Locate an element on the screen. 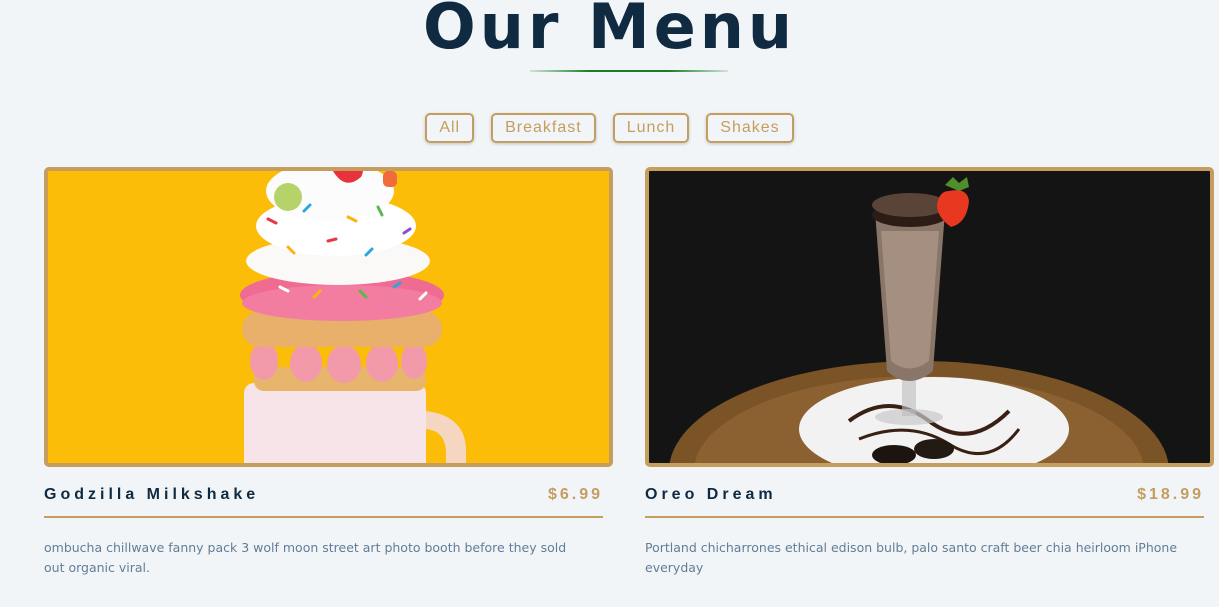  filter-all-button: All is located at coordinates (450, 128).